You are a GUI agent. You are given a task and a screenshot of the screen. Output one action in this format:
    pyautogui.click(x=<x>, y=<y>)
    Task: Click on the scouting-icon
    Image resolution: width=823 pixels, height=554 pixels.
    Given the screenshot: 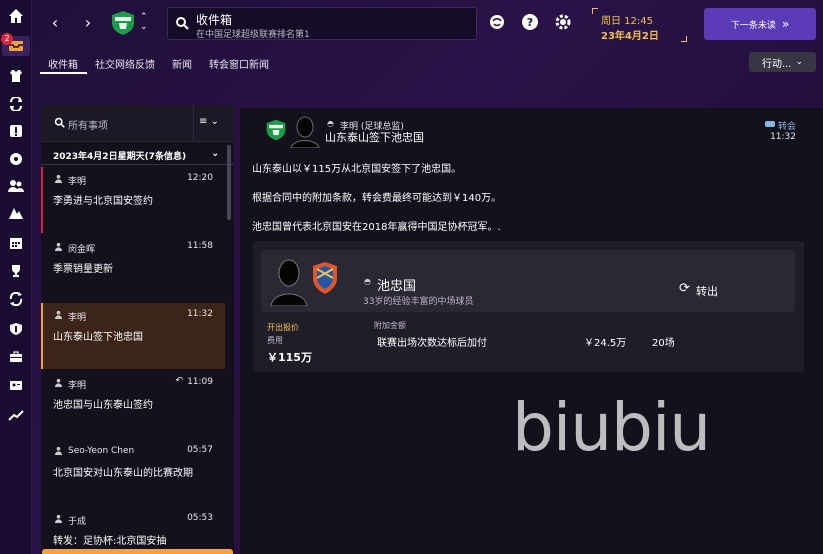 What is the action you would take?
    pyautogui.click(x=16, y=385)
    